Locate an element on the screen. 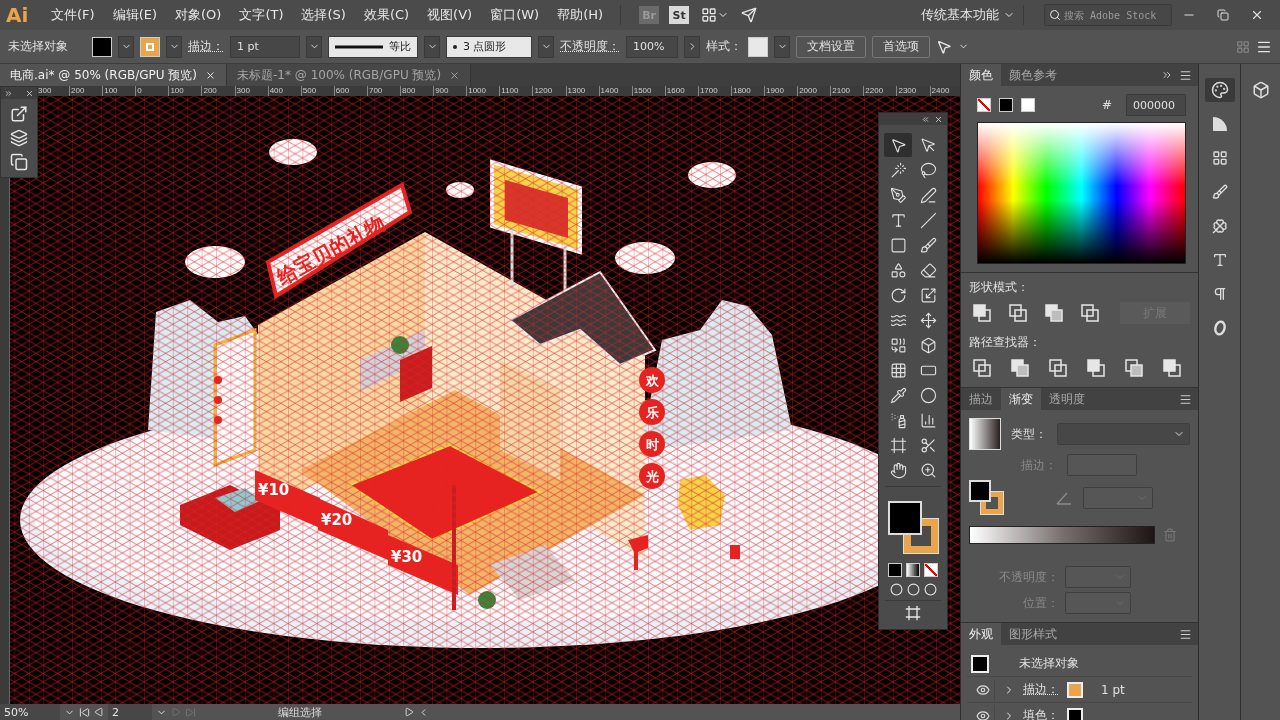 The width and height of the screenshot is (1280, 720). artboards-icon is located at coordinates (19, 162).